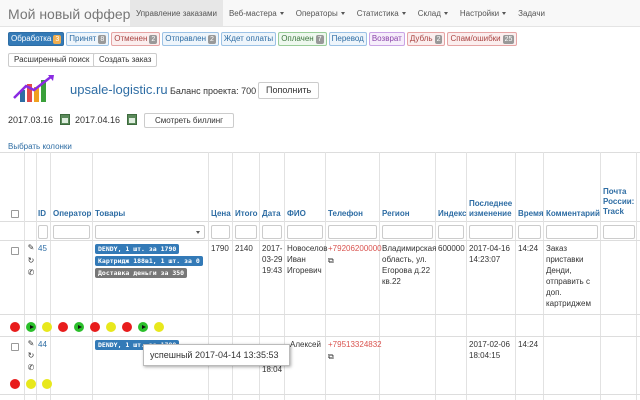 The width and height of the screenshot is (640, 400). I want to click on status-label: Спам/ошибки, so click(475, 38).